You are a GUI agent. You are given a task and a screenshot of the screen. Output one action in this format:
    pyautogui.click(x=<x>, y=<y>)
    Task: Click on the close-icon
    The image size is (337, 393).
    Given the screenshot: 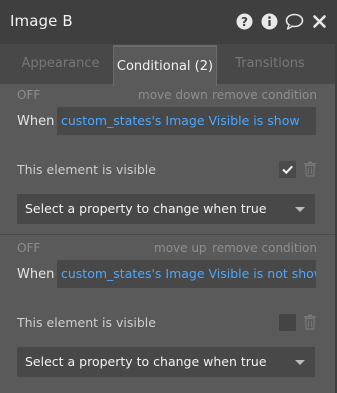 What is the action you would take?
    pyautogui.click(x=319, y=21)
    